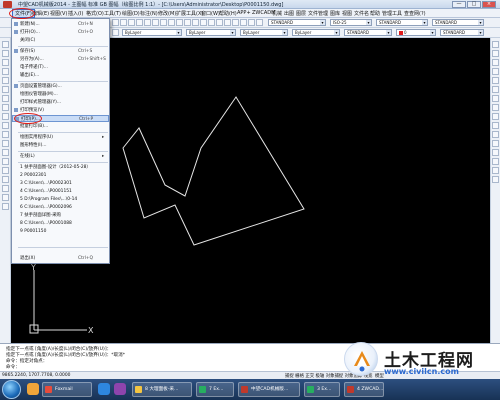  What do you see at coordinates (495, 98) in the screenshot?
I see `rotate-icon` at bounding box center [495, 98].